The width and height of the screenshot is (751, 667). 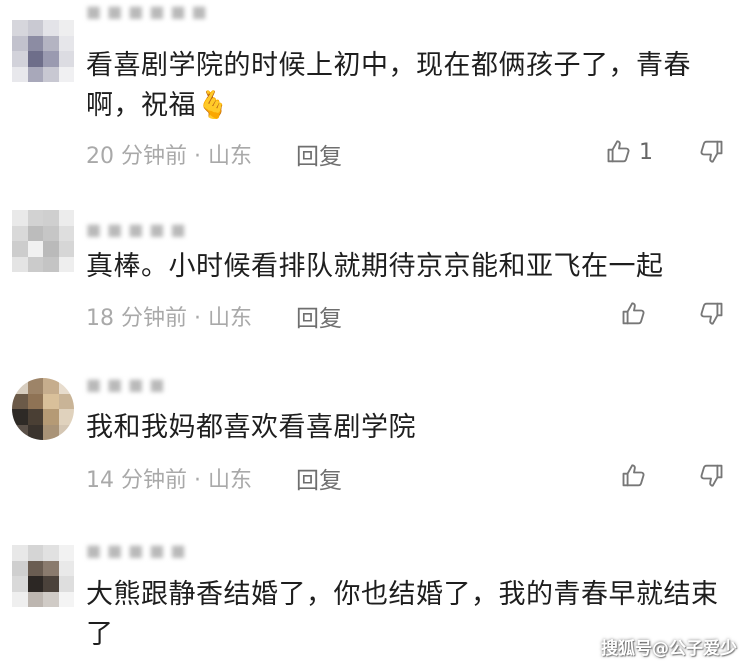 What do you see at coordinates (669, 649) in the screenshot?
I see `watermark: 搜狐号@公子爱少` at bounding box center [669, 649].